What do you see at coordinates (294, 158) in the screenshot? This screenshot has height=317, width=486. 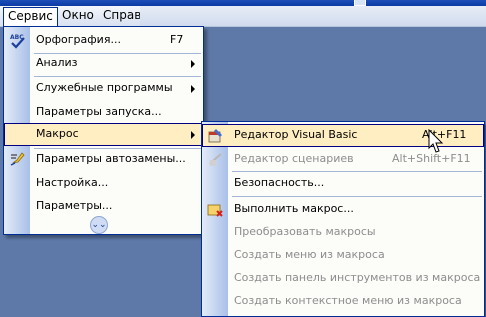 I see `menu-item-script-editor-label: Редактор сценариев` at bounding box center [294, 158].